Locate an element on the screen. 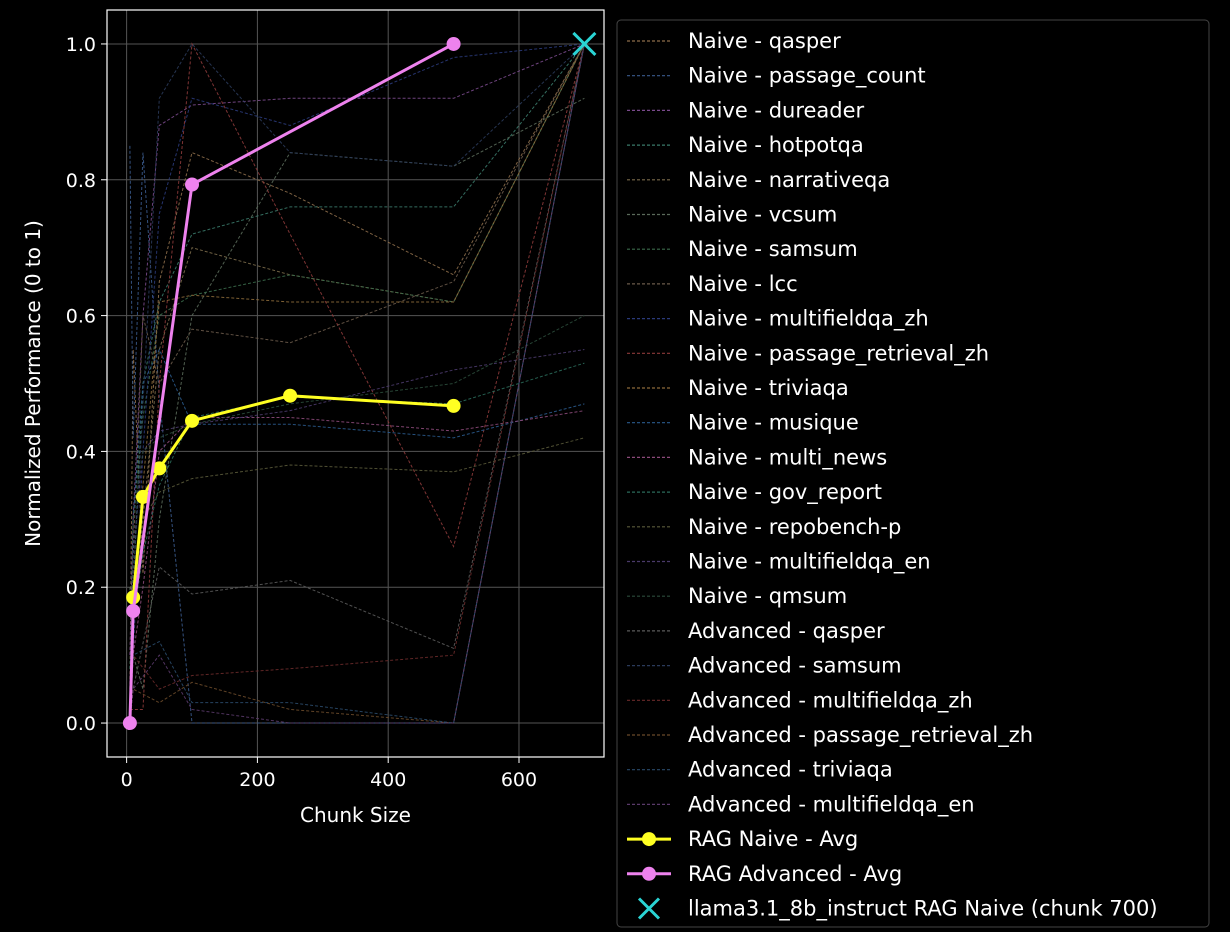 The image size is (1230, 932). legend-entry-label: Naive - qmsum is located at coordinates (767, 596).